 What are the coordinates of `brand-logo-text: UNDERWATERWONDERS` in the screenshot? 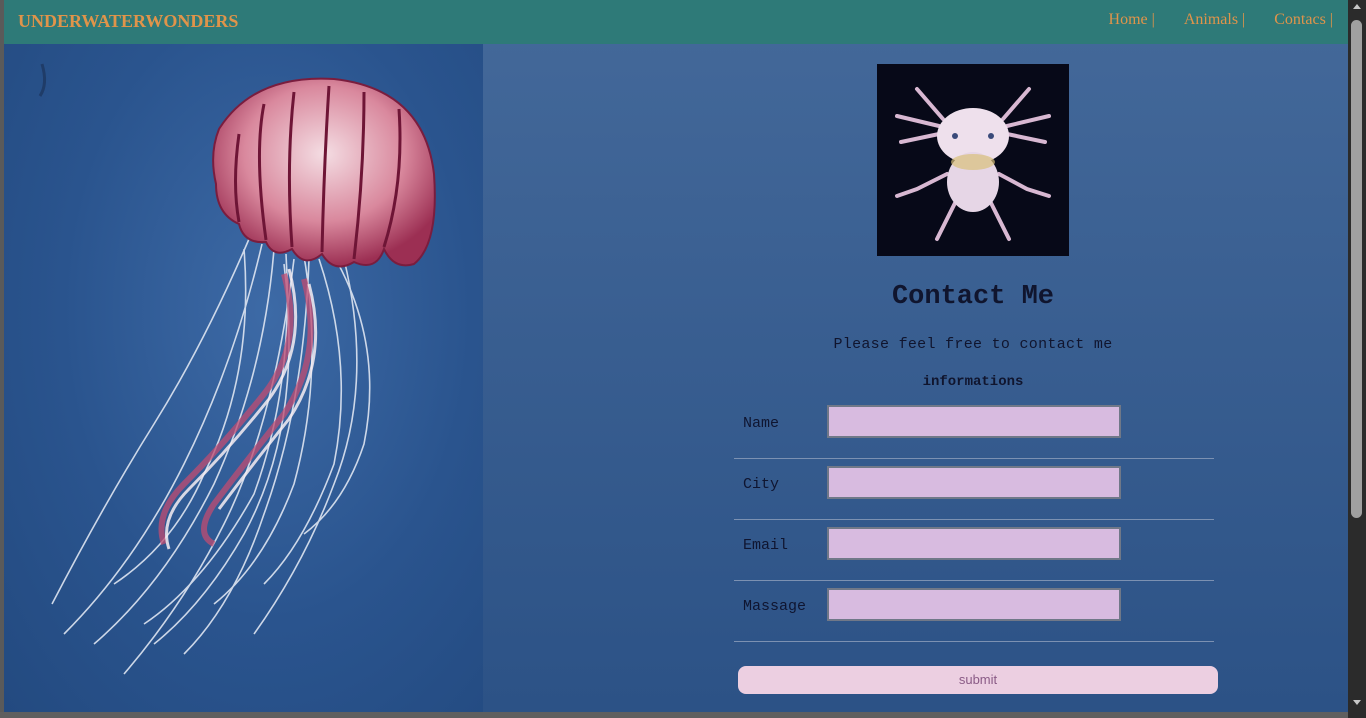 It's located at (128, 21).